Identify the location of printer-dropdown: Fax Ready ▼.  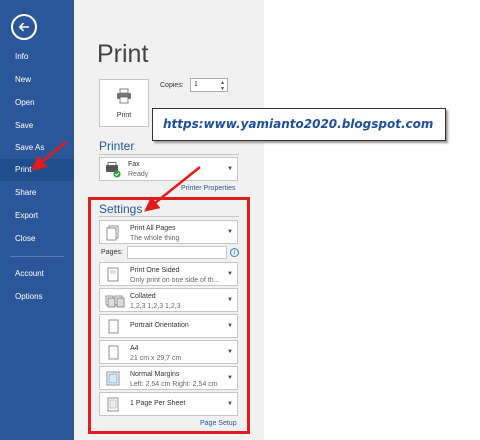
(168, 169).